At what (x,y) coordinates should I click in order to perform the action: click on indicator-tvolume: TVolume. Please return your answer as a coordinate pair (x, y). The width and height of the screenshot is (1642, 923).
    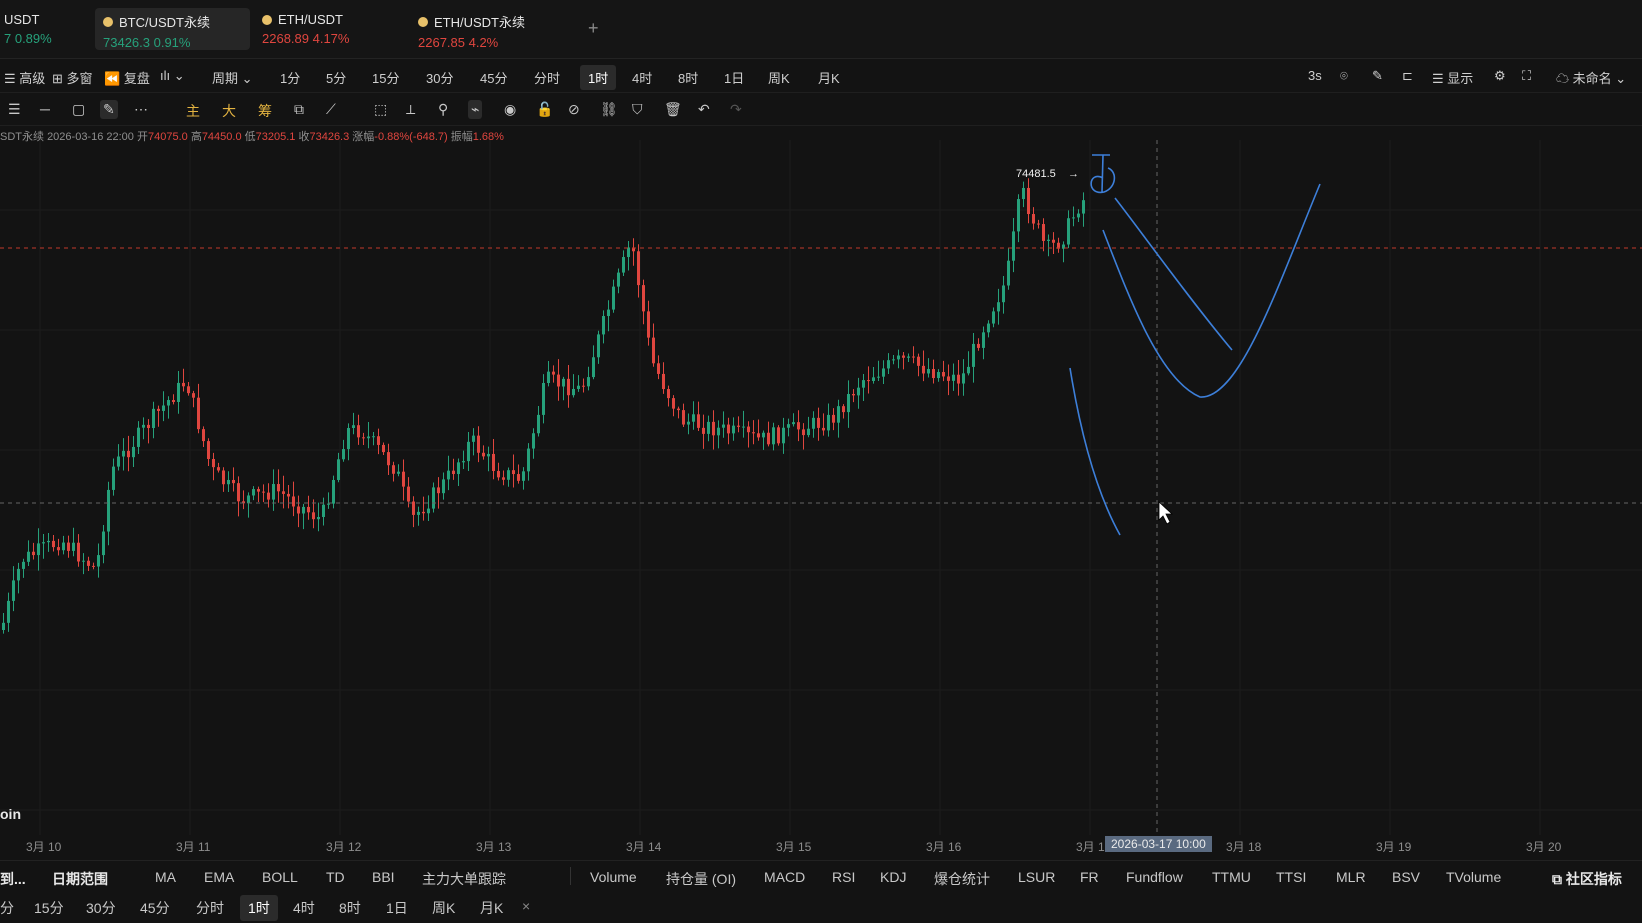
    Looking at the image, I should click on (1473, 877).